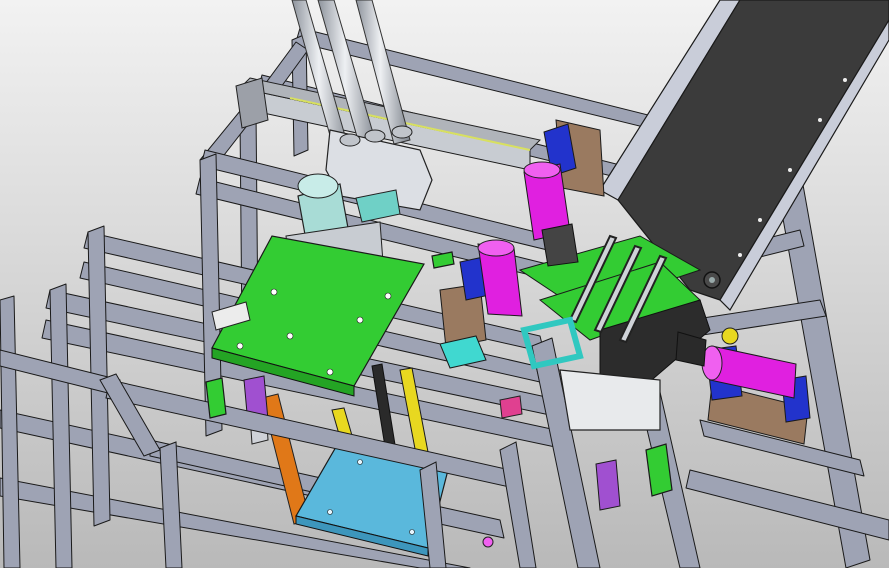 The width and height of the screenshot is (889, 568). What do you see at coordinates (730, 336) in the screenshot?
I see `motor-right-yellow-knob` at bounding box center [730, 336].